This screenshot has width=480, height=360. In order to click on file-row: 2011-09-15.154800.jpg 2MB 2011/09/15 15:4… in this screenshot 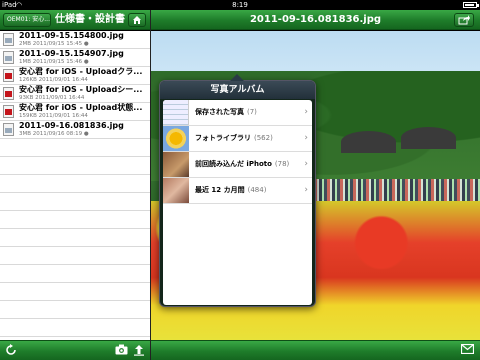, I will do `click(75, 40)`.